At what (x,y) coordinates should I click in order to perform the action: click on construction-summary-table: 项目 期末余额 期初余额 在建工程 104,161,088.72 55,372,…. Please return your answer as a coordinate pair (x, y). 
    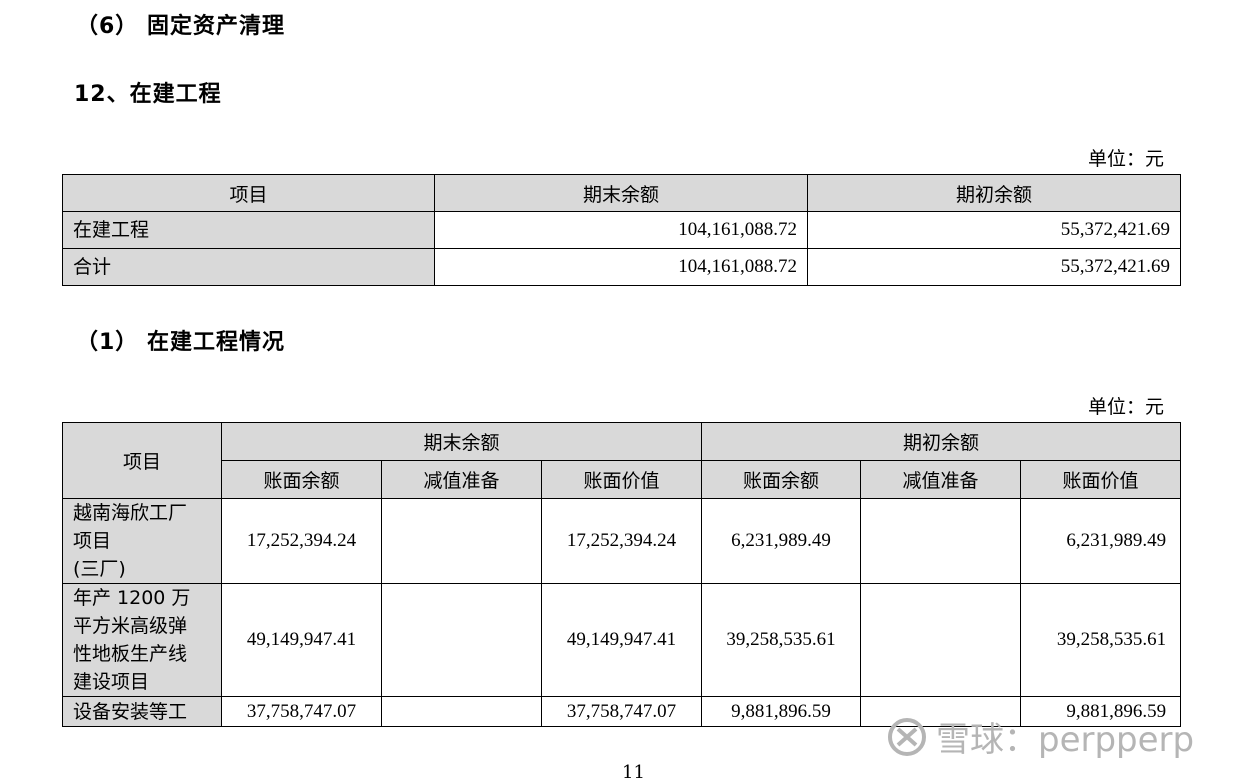
    Looking at the image, I should click on (621, 230).